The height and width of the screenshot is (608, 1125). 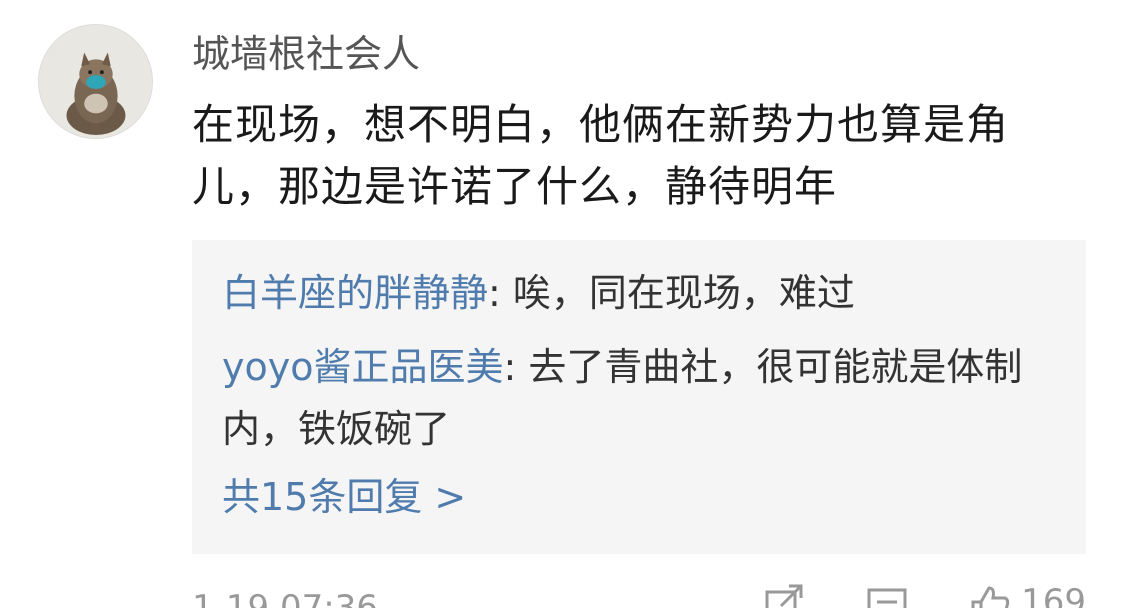 I want to click on comment-button, so click(x=887, y=595).